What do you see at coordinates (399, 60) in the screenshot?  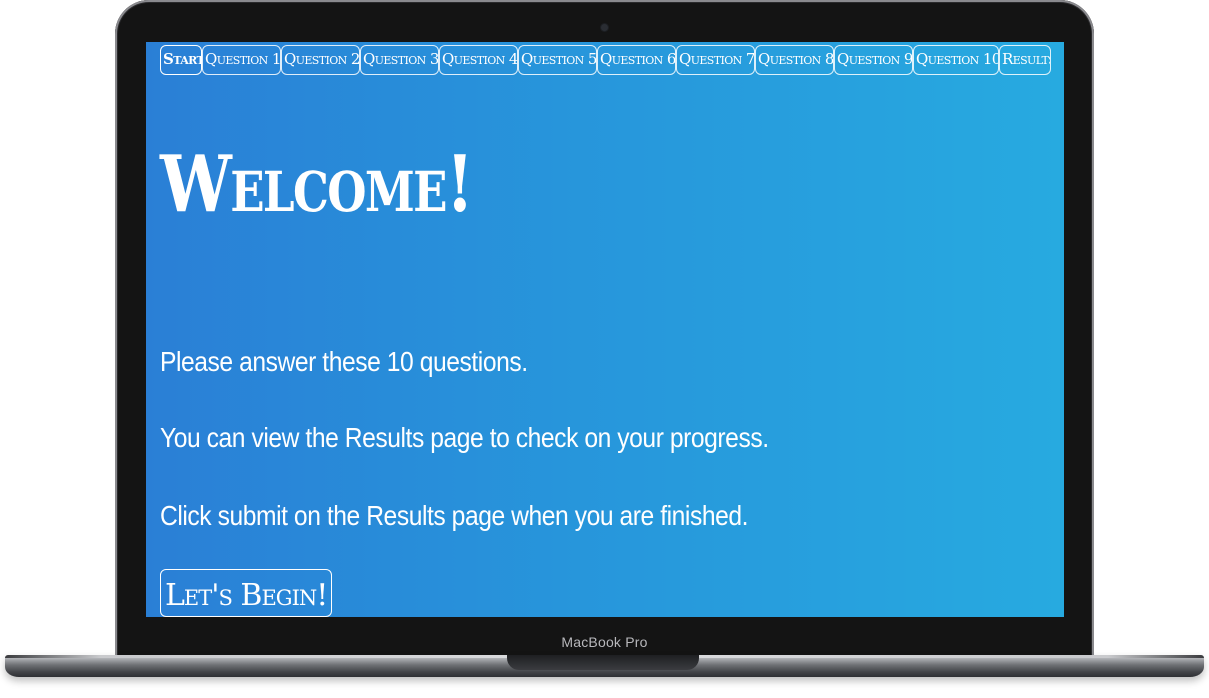 I see `tab-question-3: Question 3` at bounding box center [399, 60].